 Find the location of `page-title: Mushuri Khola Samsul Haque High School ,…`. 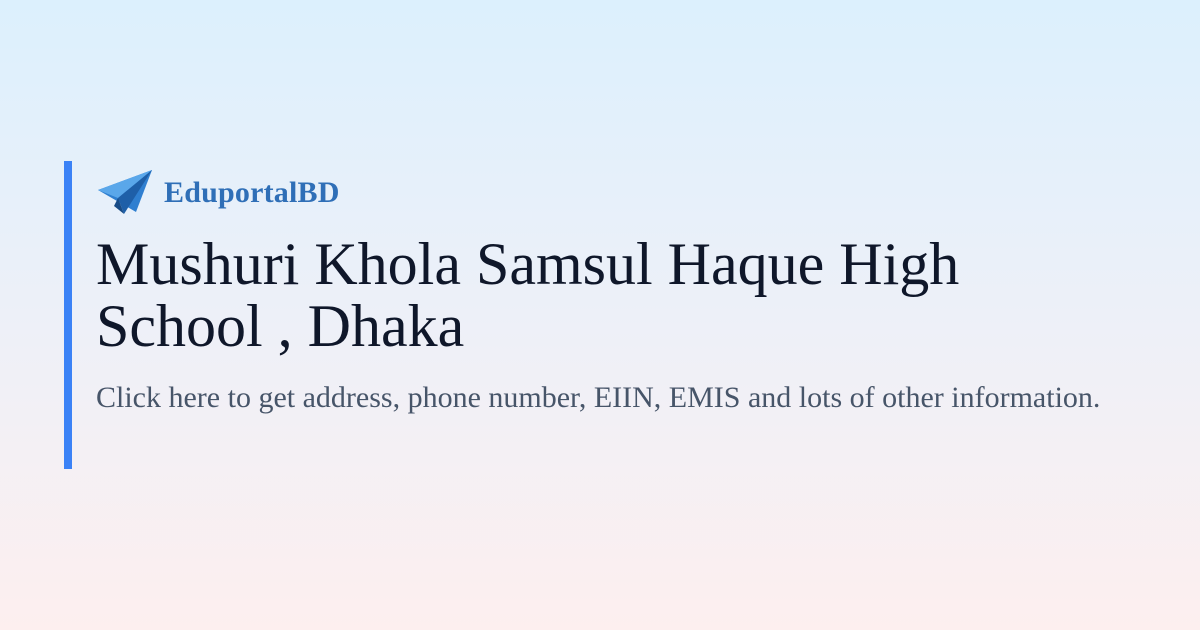

page-title: Mushuri Khola Samsul Haque High School ,… is located at coordinates (528, 295).